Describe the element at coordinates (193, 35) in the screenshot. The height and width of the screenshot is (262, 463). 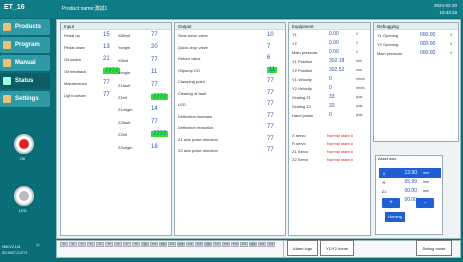
I see `output-label: Slow down valve` at that location.